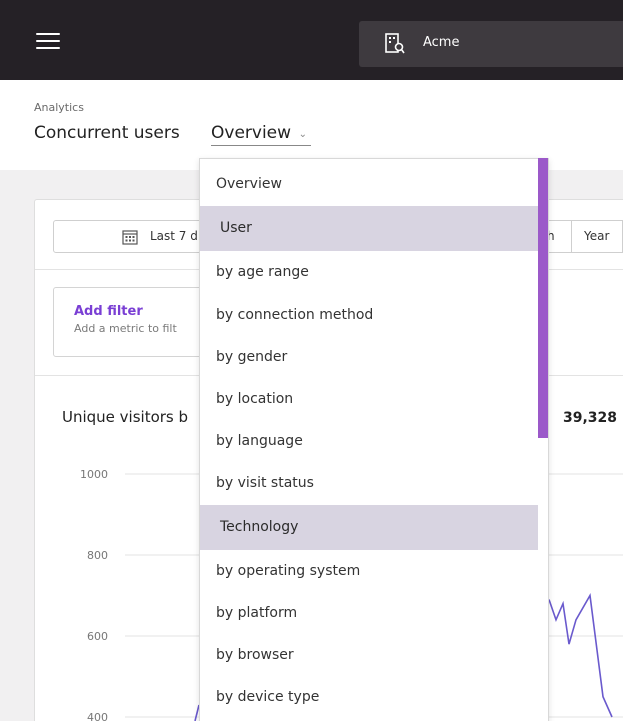  Describe the element at coordinates (395, 43) in the screenshot. I see `building-search-icon` at that location.